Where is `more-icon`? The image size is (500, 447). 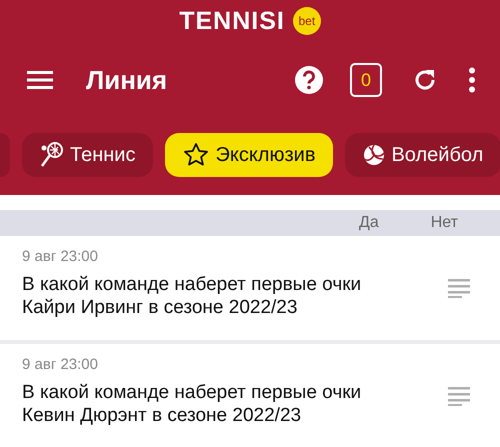
more-icon is located at coordinates (472, 80).